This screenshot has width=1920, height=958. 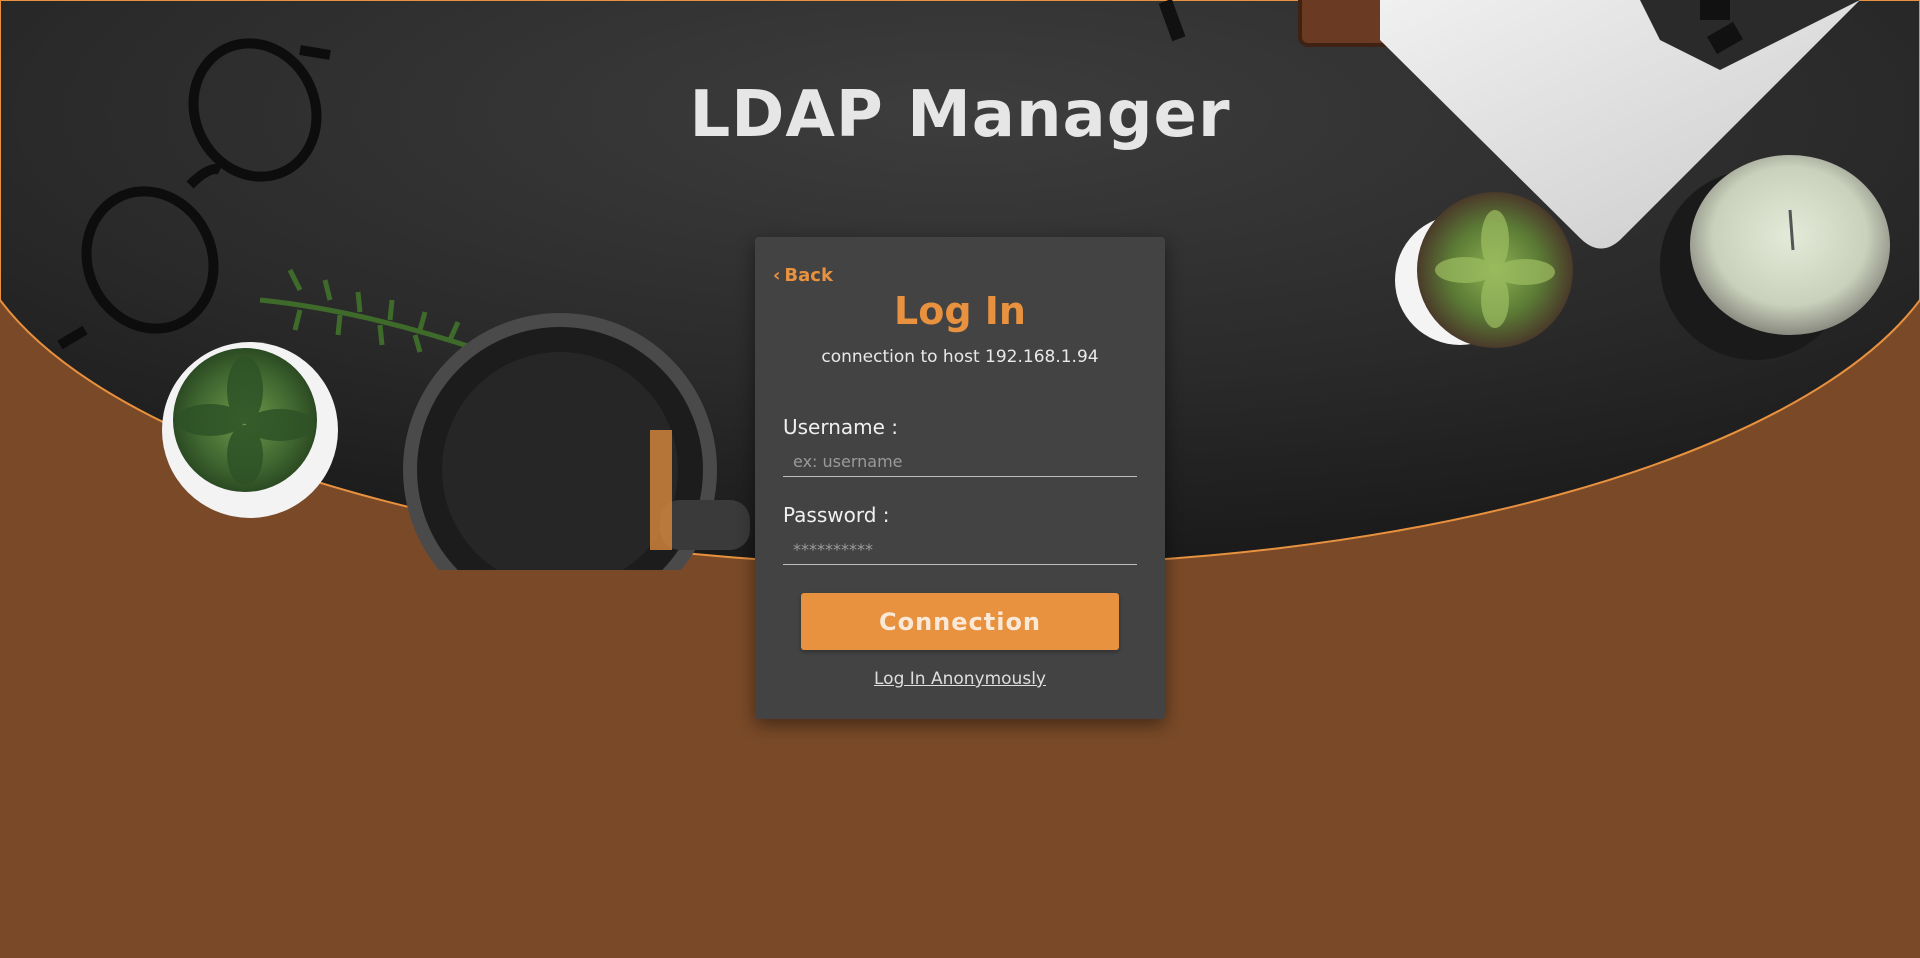 What do you see at coordinates (808, 275) in the screenshot?
I see `back-label: Back` at bounding box center [808, 275].